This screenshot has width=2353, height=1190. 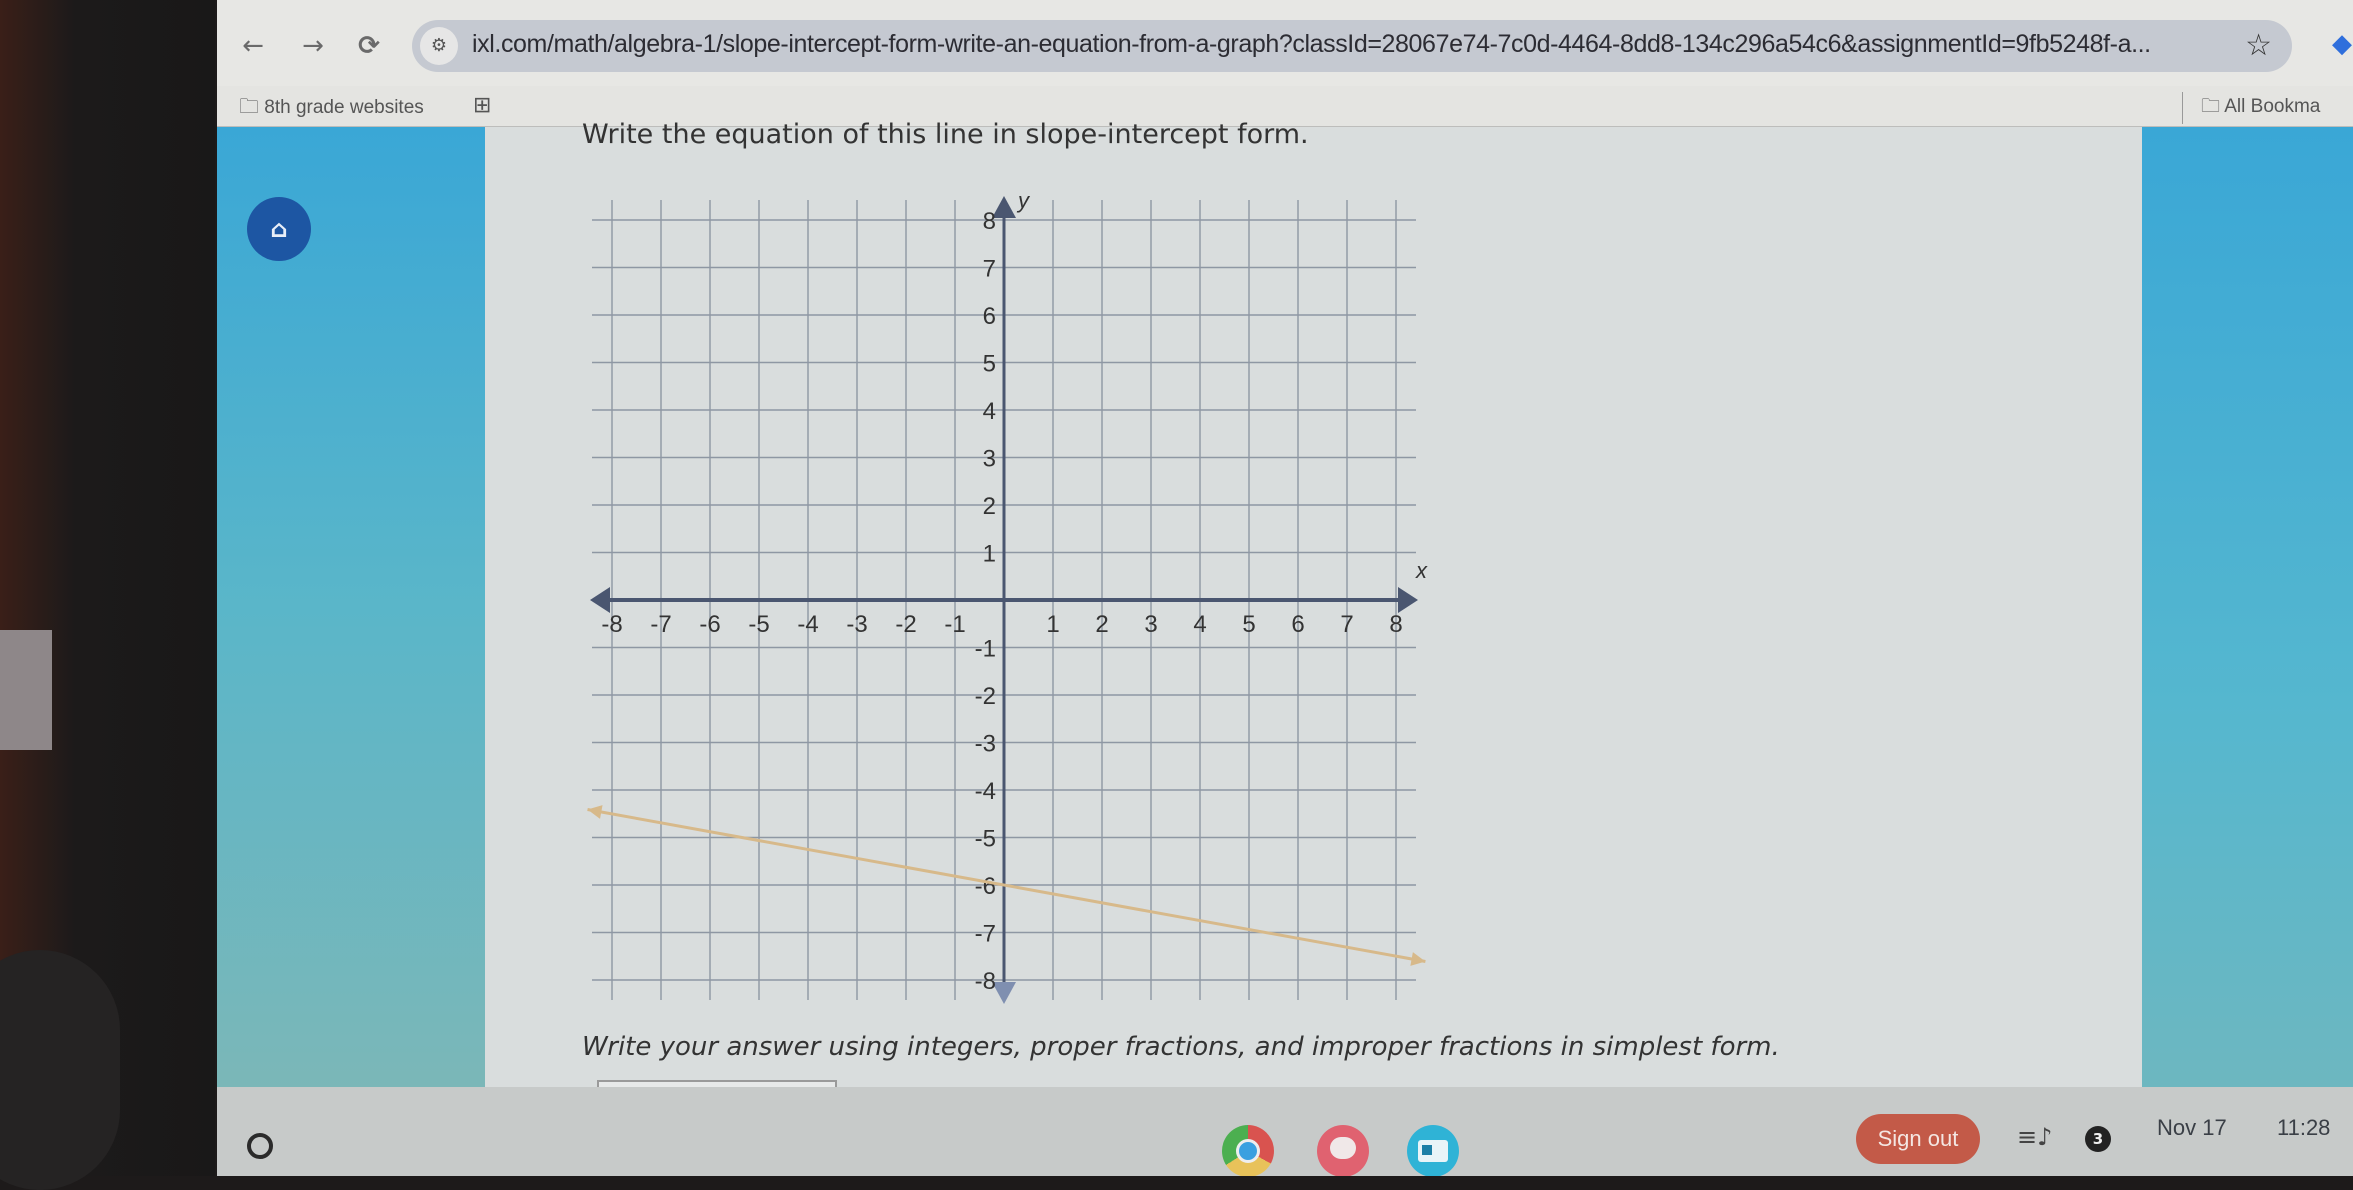 What do you see at coordinates (2034, 1137) in the screenshot?
I see `media-controls-icon: ≡♪` at bounding box center [2034, 1137].